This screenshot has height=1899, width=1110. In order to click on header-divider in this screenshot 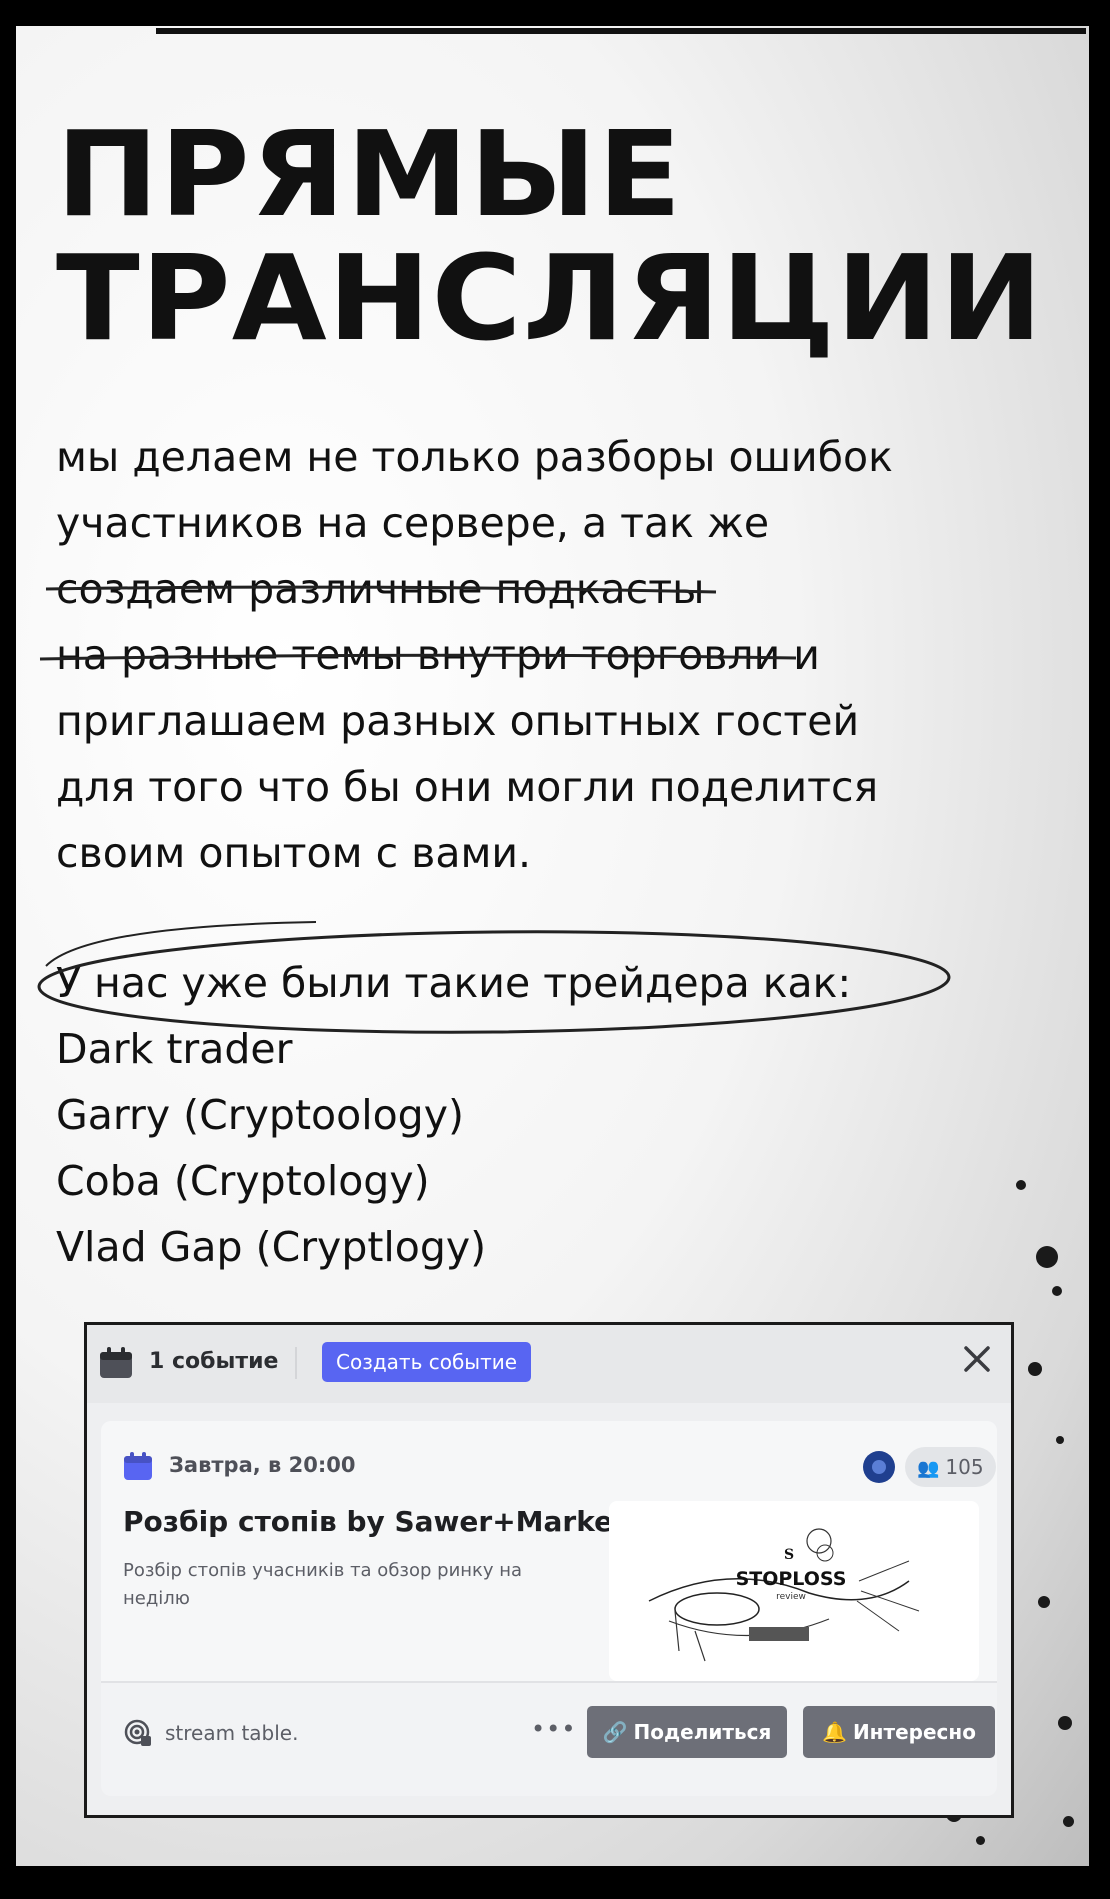, I will do `click(296, 1363)`.